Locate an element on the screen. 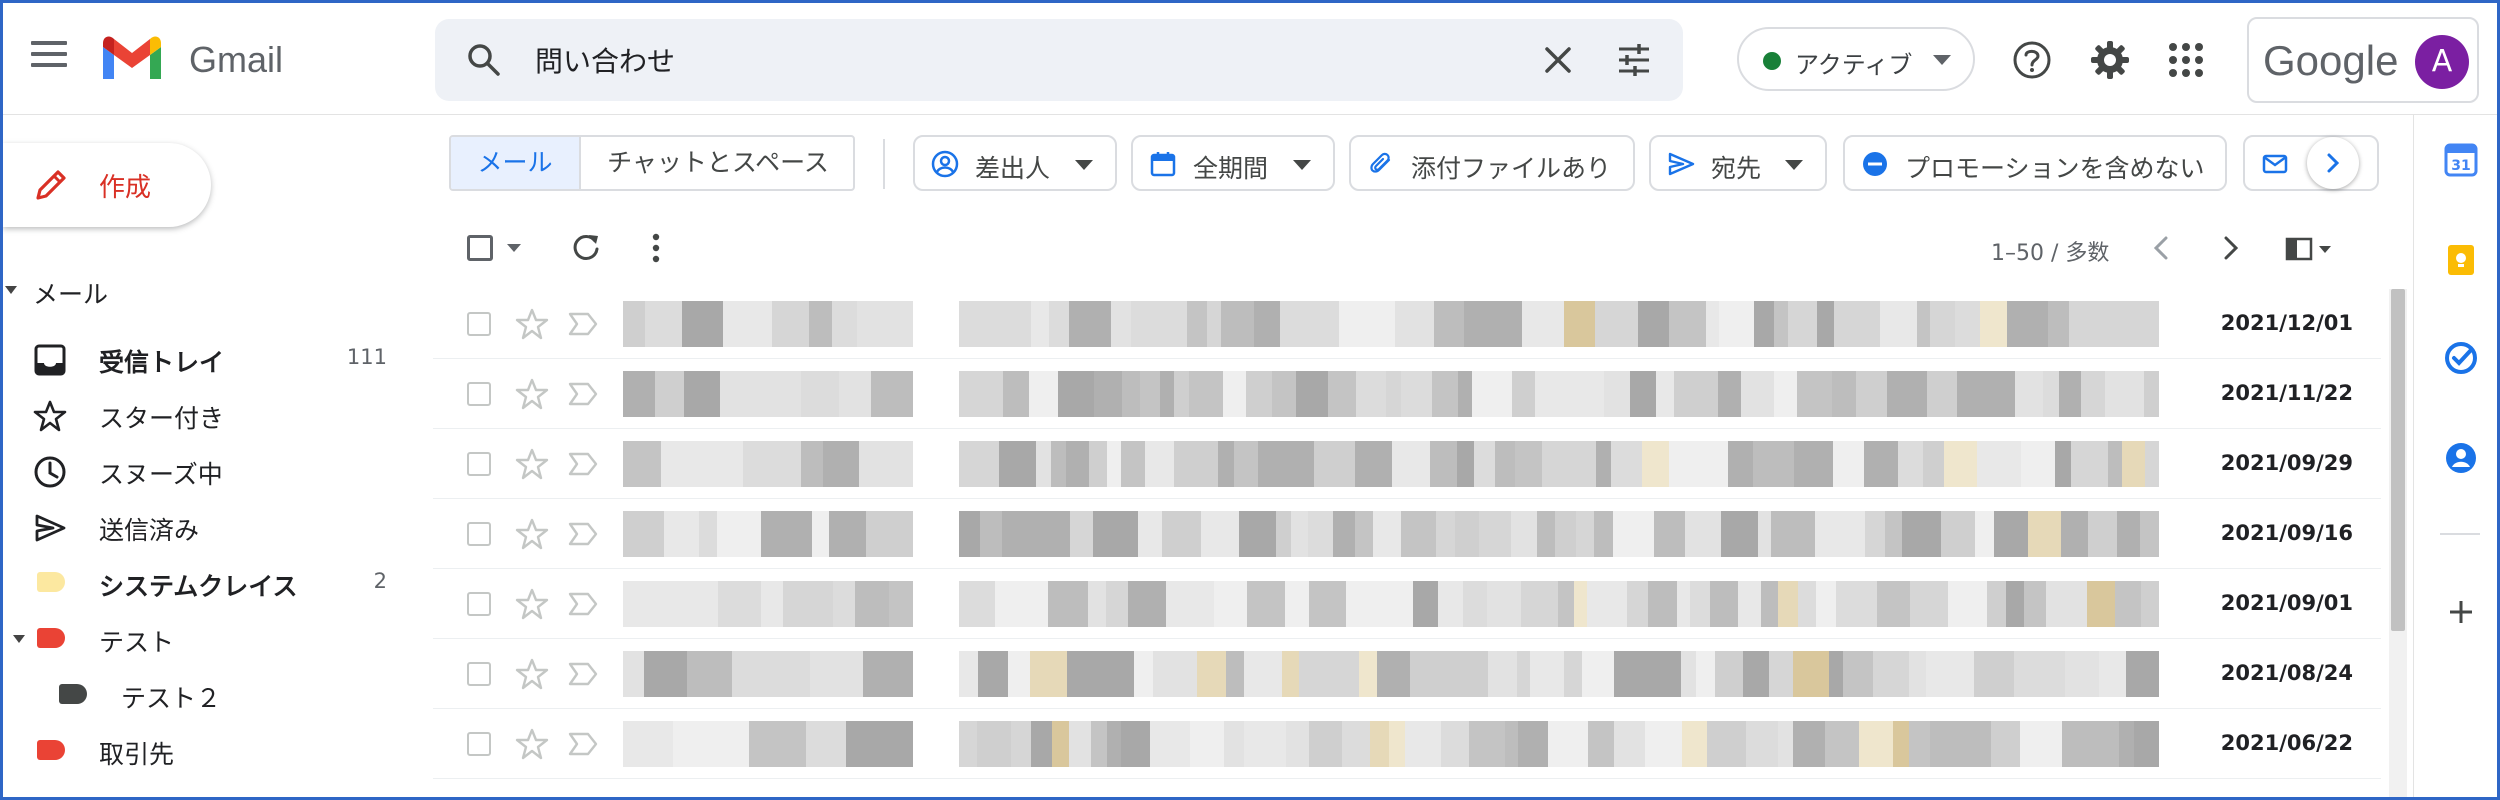  mail-icon is located at coordinates (2275, 164).